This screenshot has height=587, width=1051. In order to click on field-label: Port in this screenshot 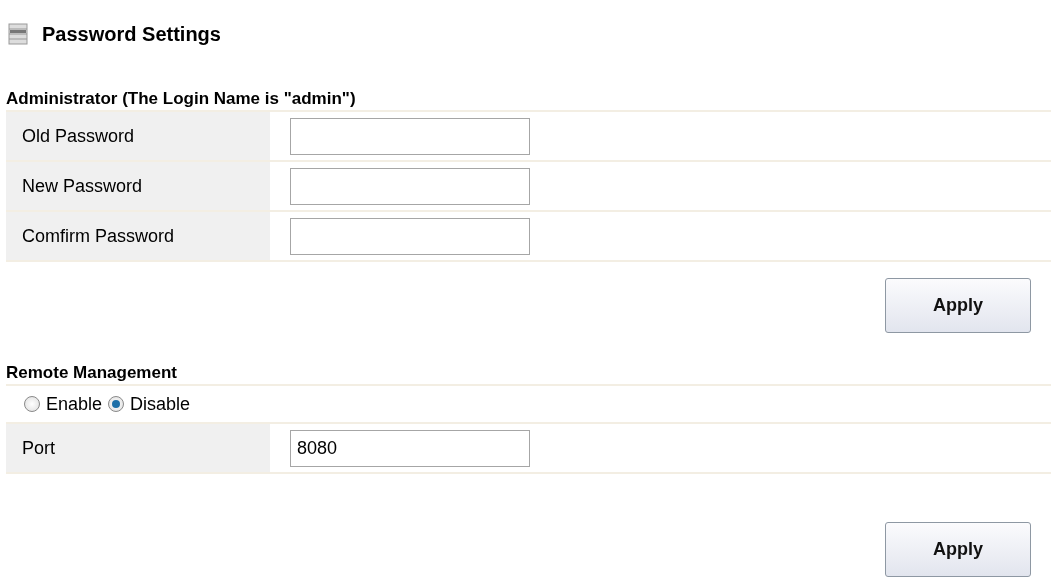, I will do `click(138, 448)`.